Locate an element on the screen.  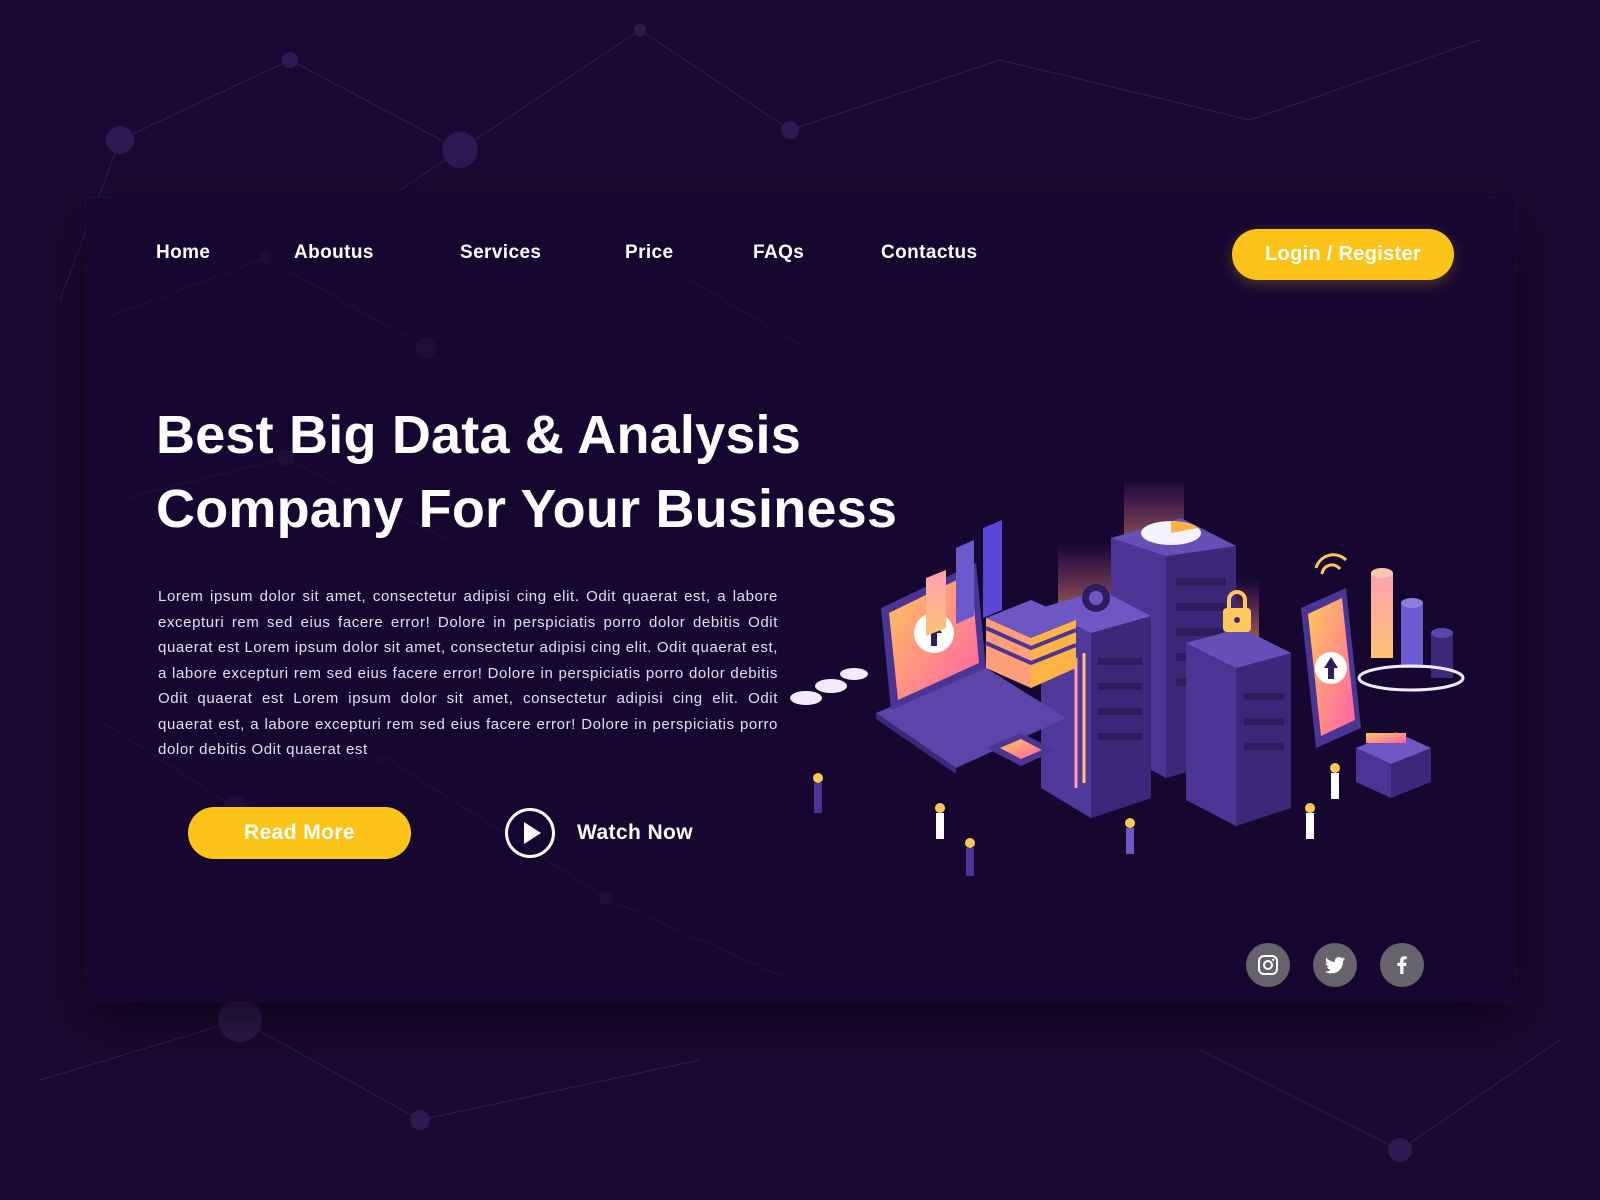
watch-now-label: Watch Now is located at coordinates (635, 832).